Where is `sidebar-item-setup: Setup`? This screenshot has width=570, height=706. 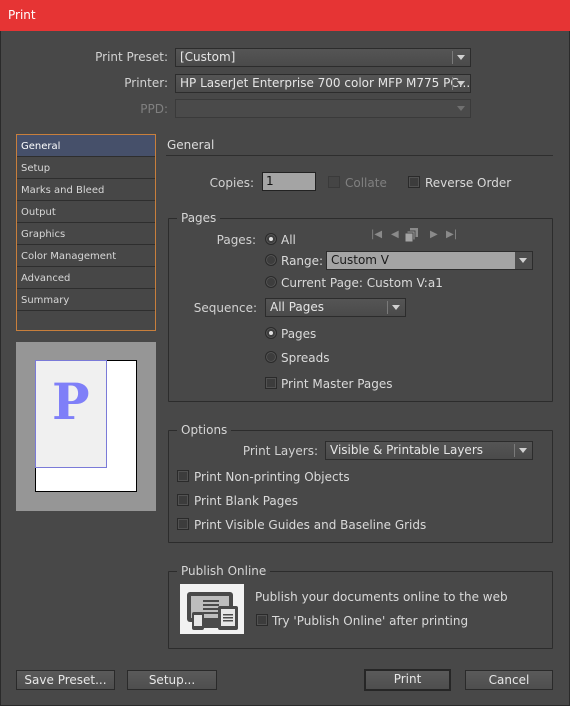 sidebar-item-setup: Setup is located at coordinates (86, 168).